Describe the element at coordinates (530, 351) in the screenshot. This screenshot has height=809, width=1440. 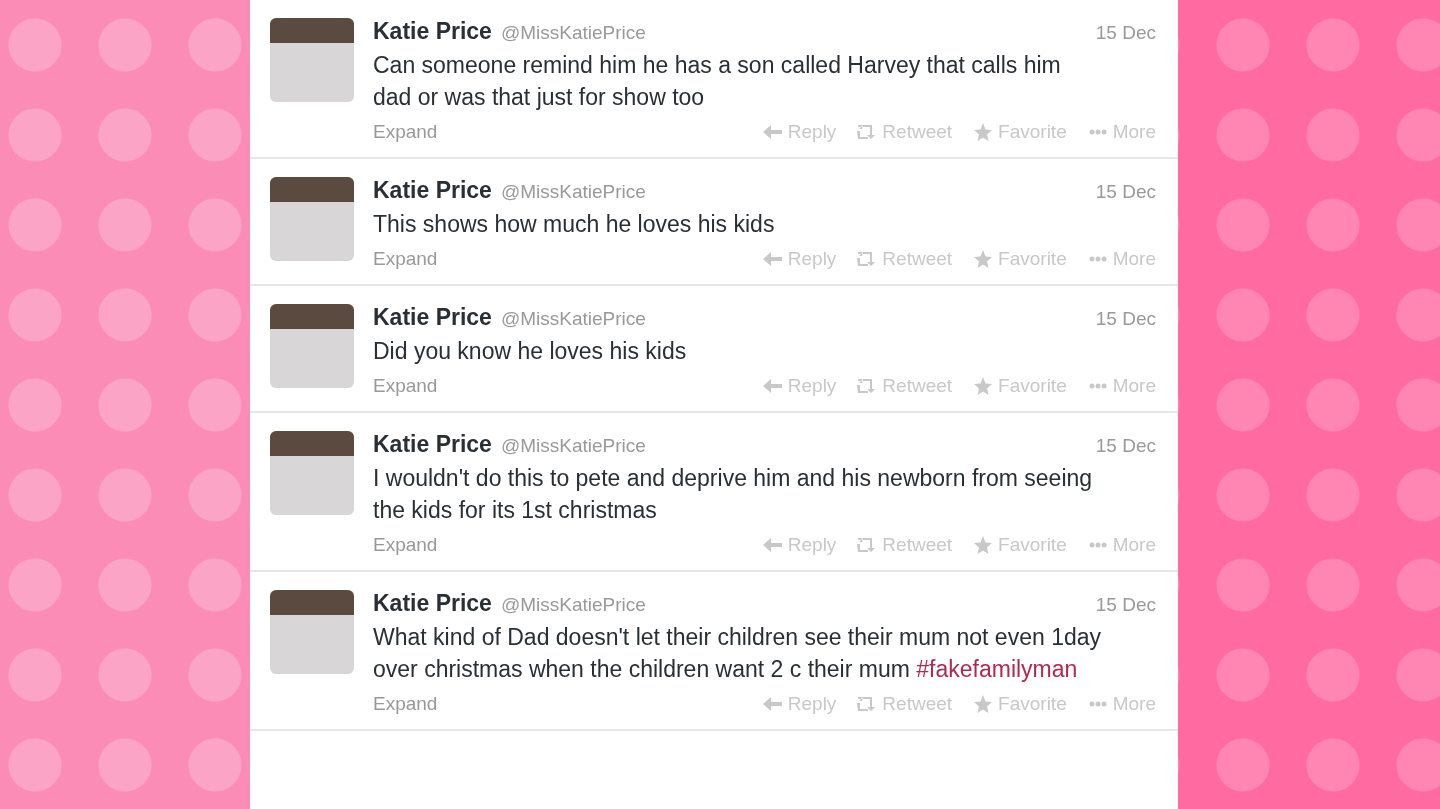
I see `tweet-text: Did you know he loves his kids` at that location.